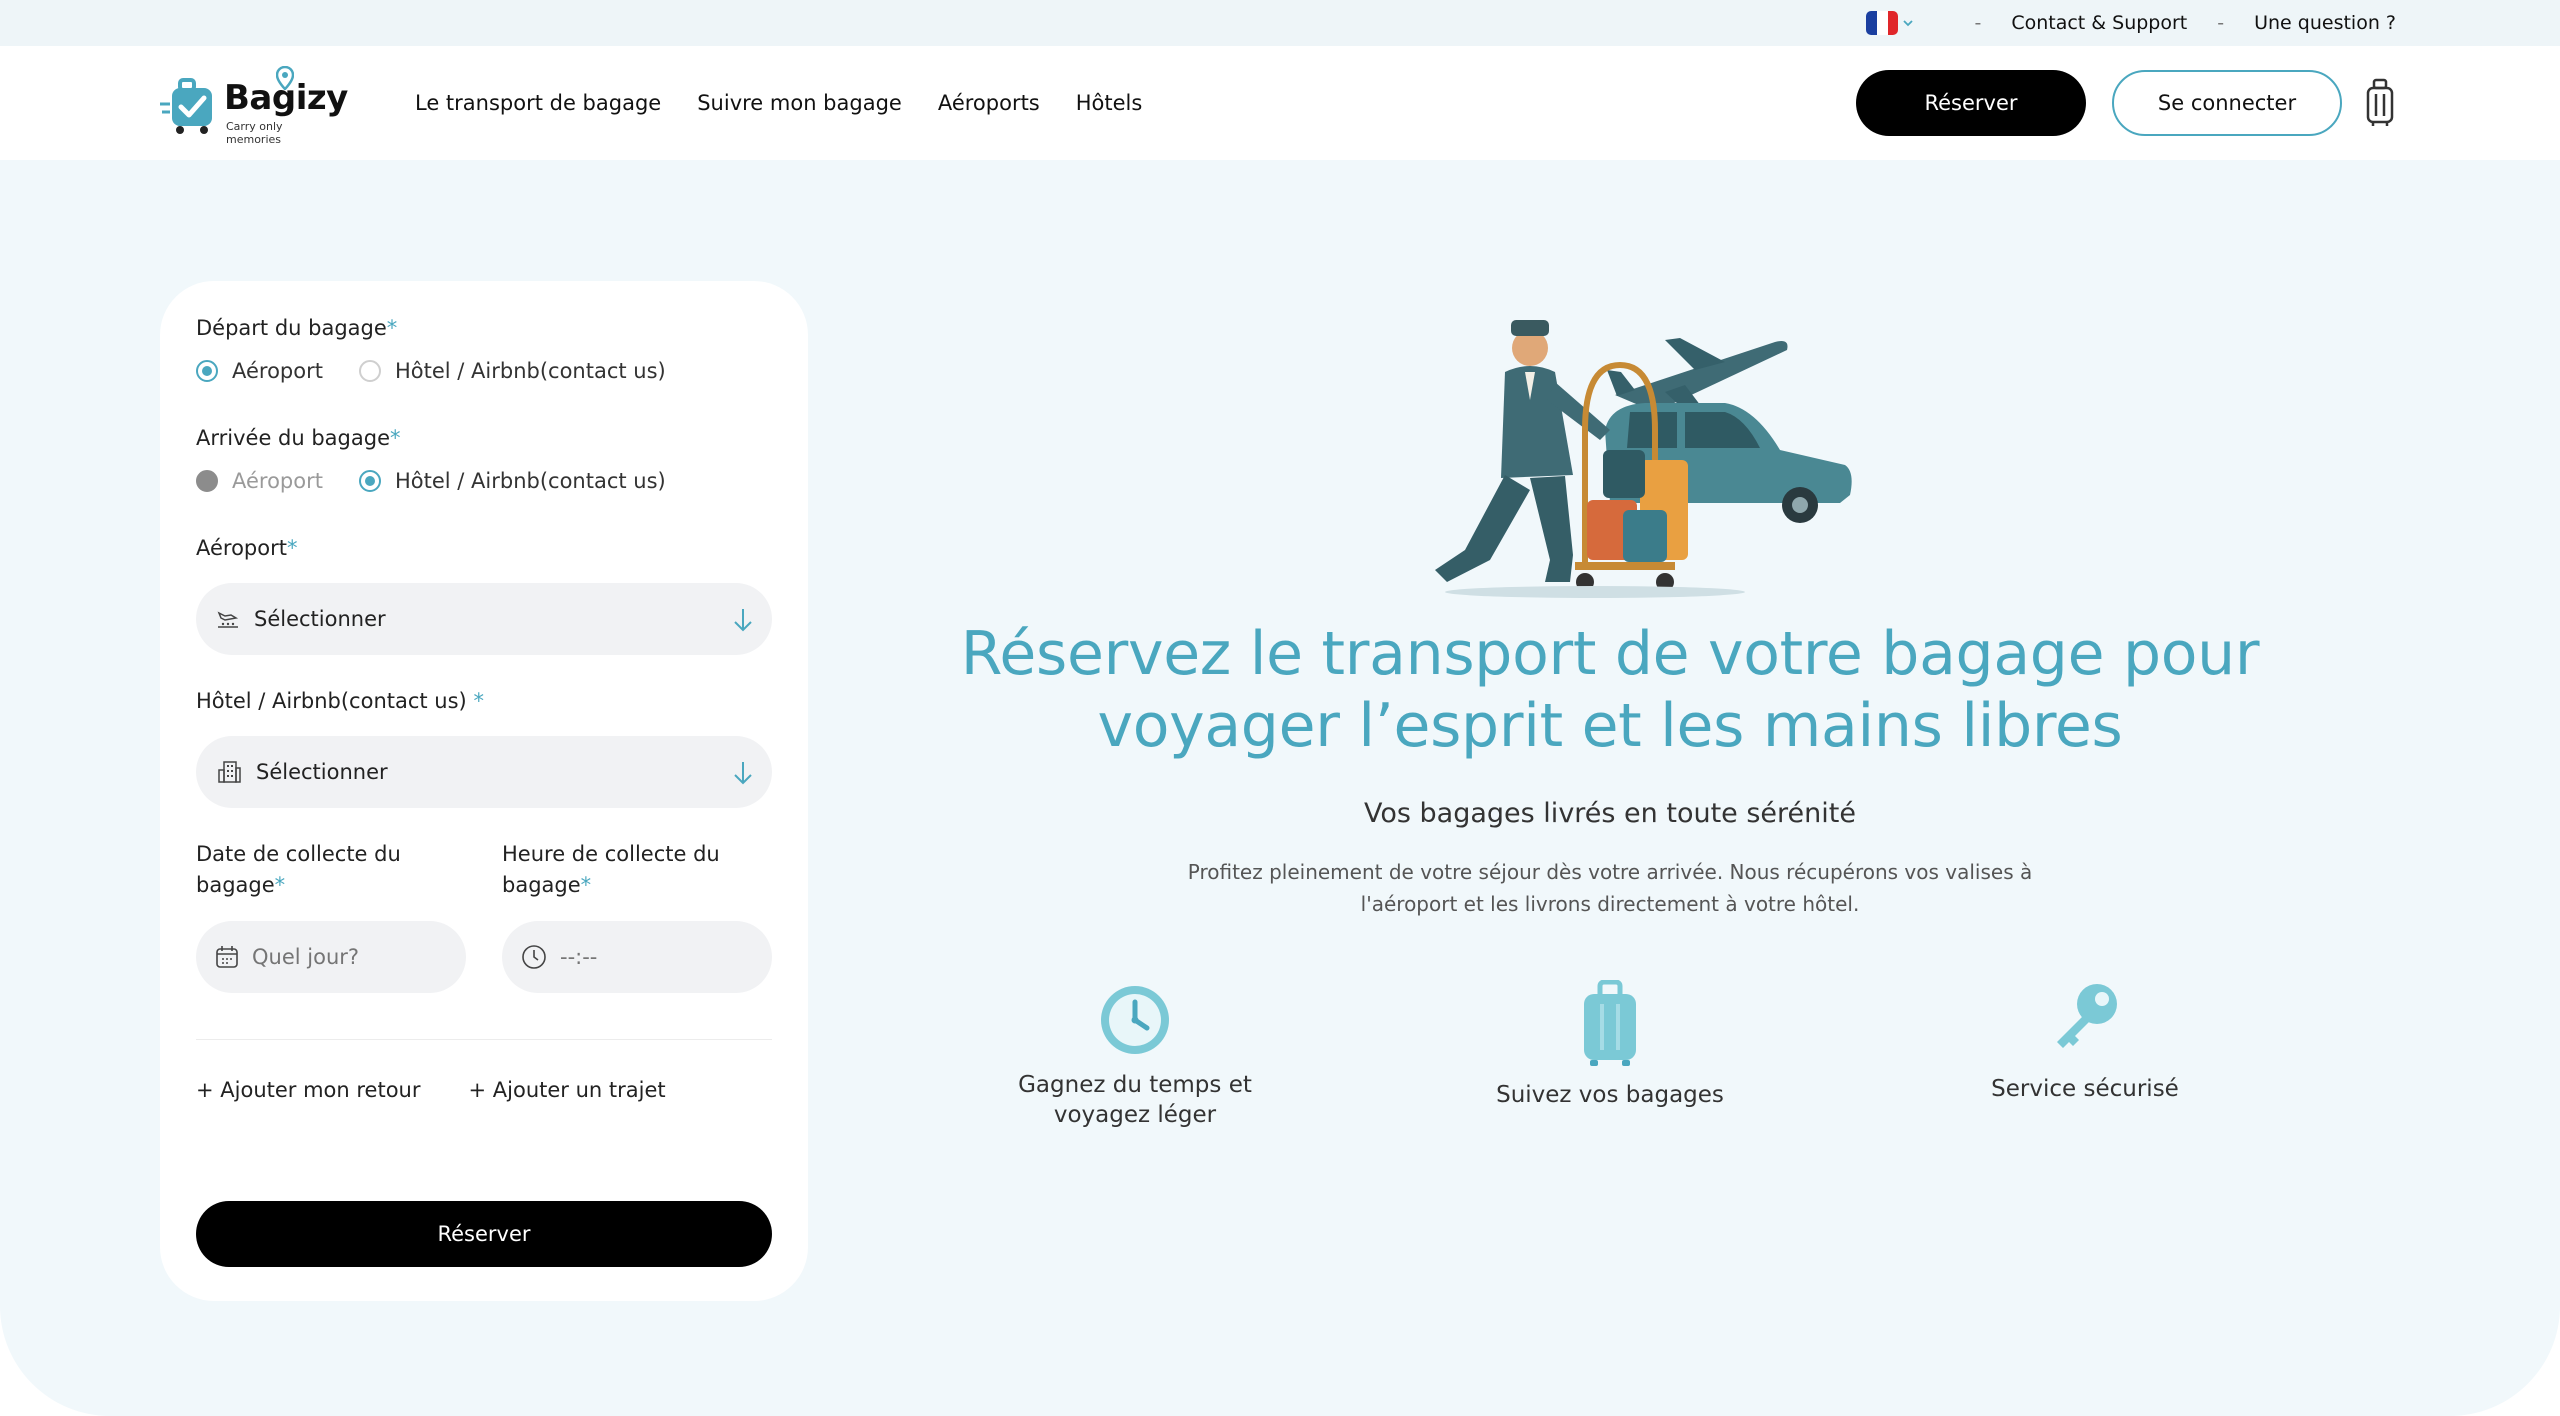 The image size is (2560, 1416). What do you see at coordinates (611, 869) in the screenshot?
I see `time-label: Heure de collecte du bagage*` at bounding box center [611, 869].